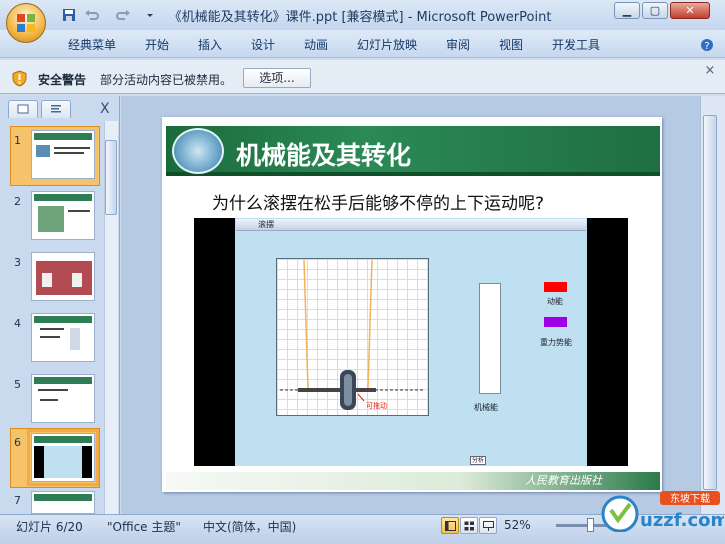 This screenshot has width=725, height=544. Describe the element at coordinates (17, 140) in the screenshot. I see `slide-number: 1` at that location.